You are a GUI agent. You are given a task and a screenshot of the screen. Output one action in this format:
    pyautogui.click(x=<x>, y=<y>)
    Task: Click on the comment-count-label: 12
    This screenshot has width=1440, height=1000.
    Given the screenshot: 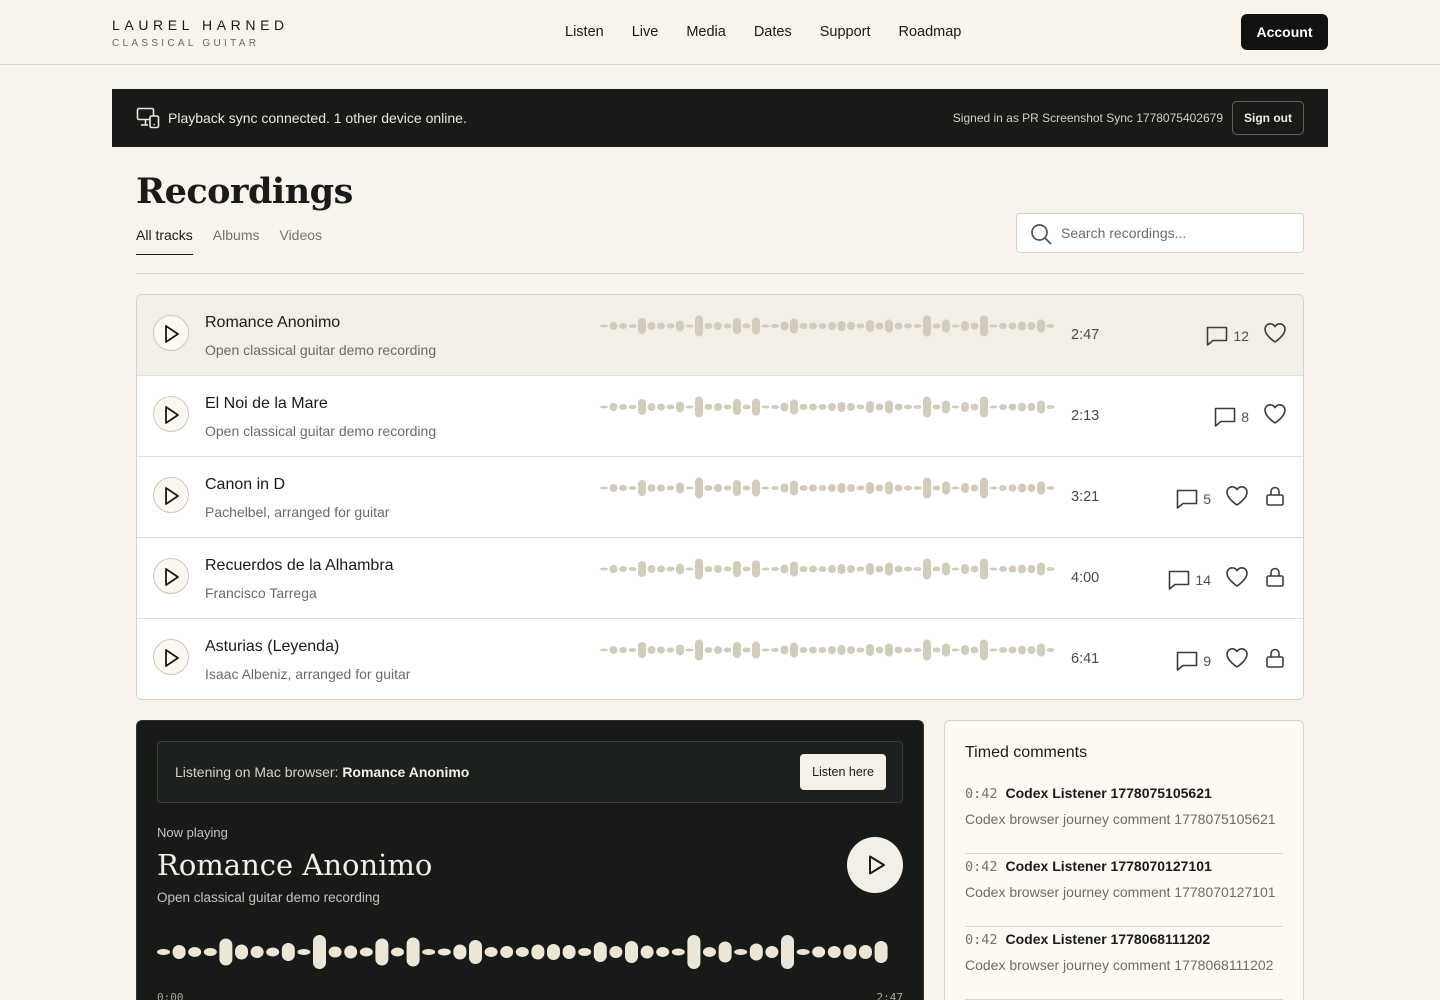 What is the action you would take?
    pyautogui.click(x=1241, y=335)
    